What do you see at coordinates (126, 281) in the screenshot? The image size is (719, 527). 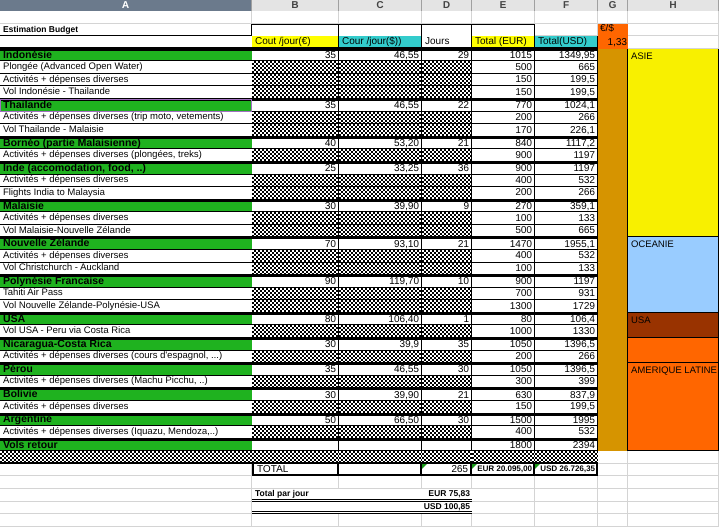 I see `country-cell: Polynésie Francaise` at bounding box center [126, 281].